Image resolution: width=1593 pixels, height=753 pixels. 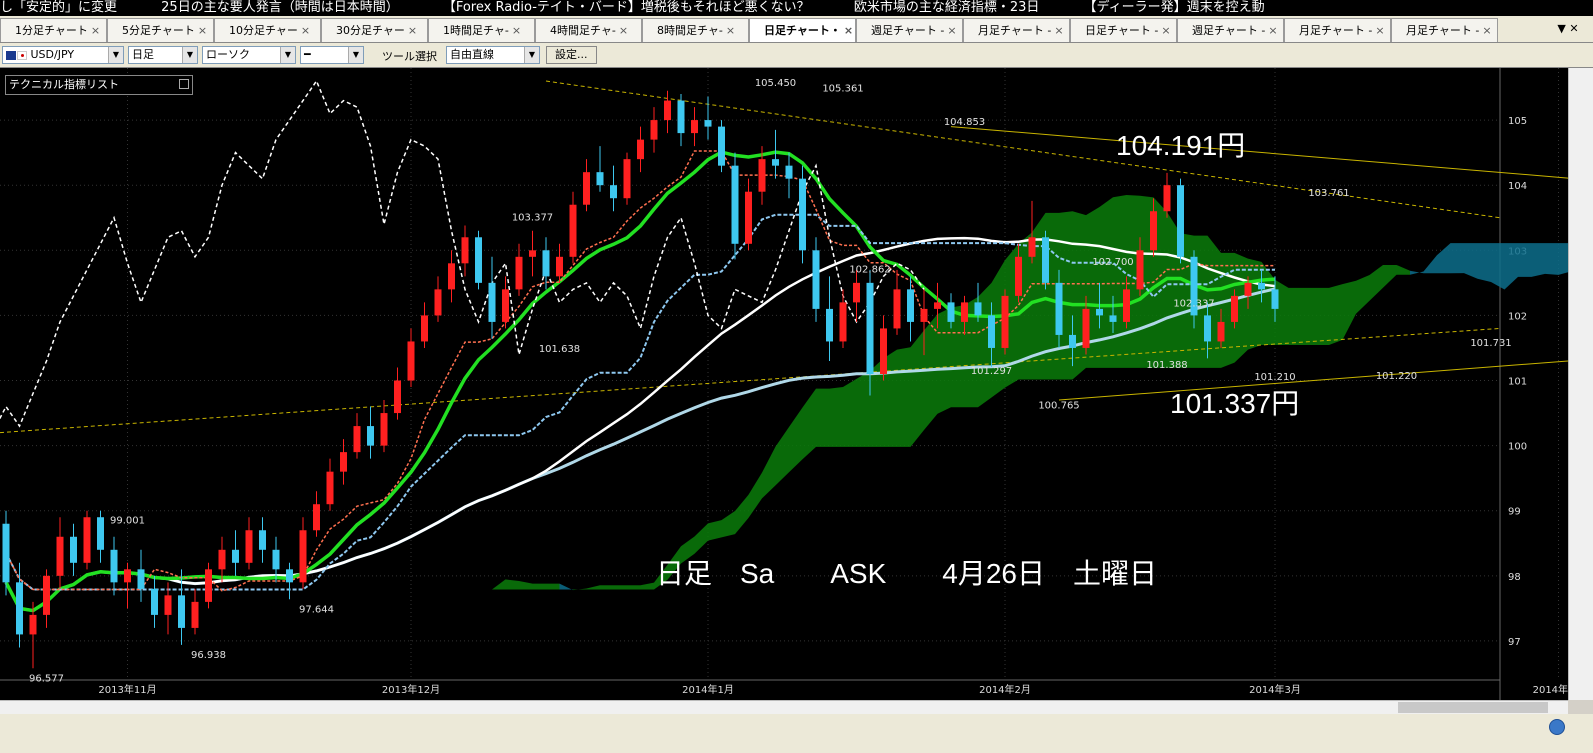 What do you see at coordinates (267, 30) in the screenshot?
I see `chart-tab: 10分足チャー ×` at bounding box center [267, 30].